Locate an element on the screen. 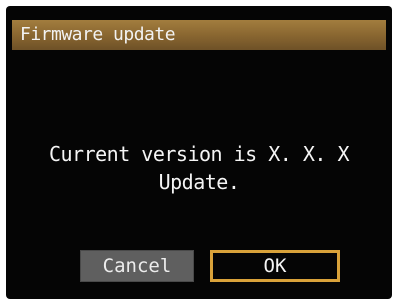 This screenshot has width=404, height=307. ok-button: OK is located at coordinates (275, 266).